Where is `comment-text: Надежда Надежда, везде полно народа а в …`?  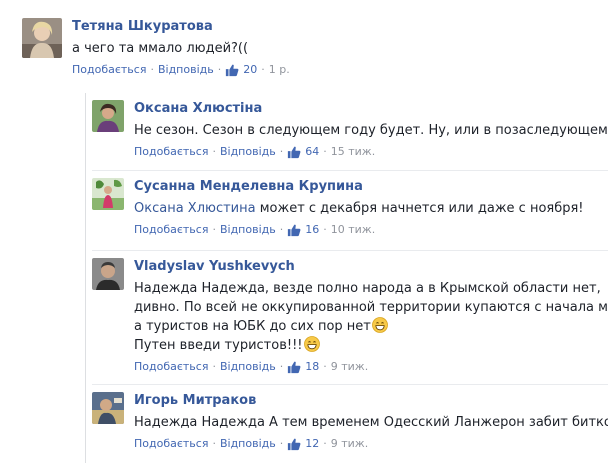 comment-text: Надежда Надежда, везде полно народа а в … is located at coordinates (371, 317).